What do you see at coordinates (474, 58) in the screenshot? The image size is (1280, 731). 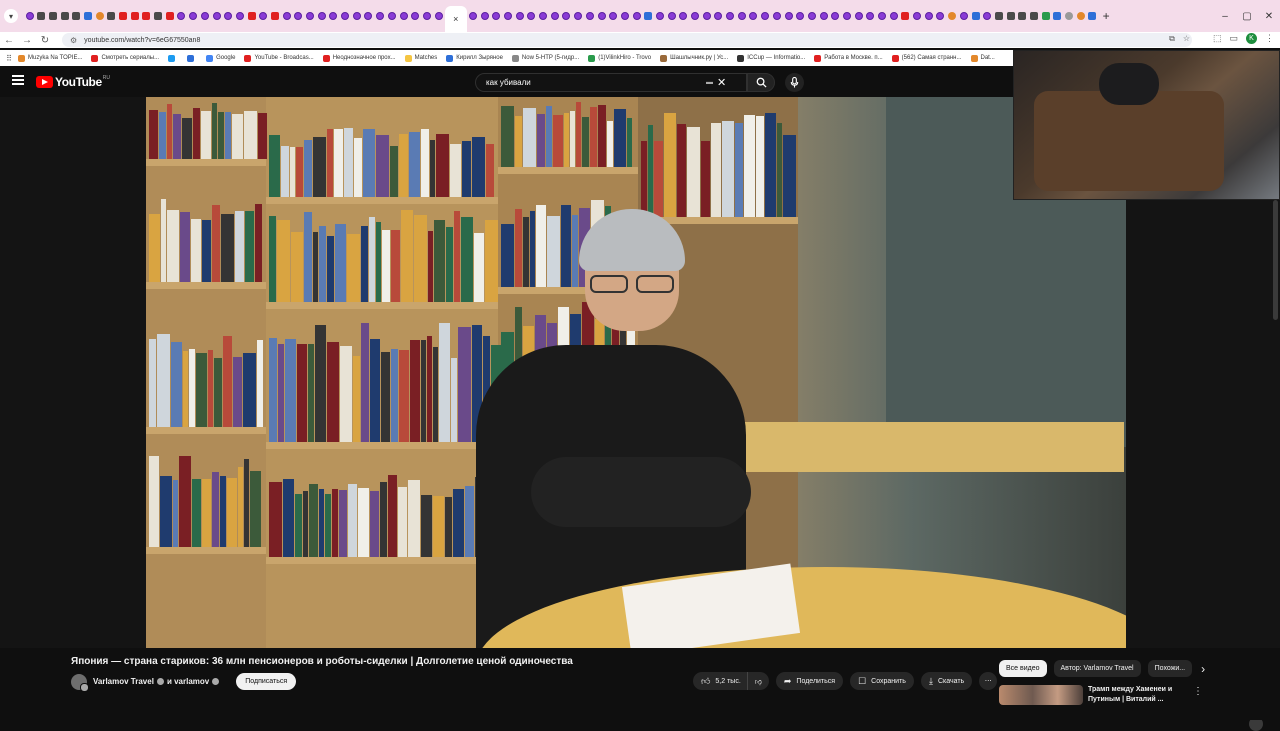 I see `bookmark-item: Кирилл Зыряное` at bounding box center [474, 58].